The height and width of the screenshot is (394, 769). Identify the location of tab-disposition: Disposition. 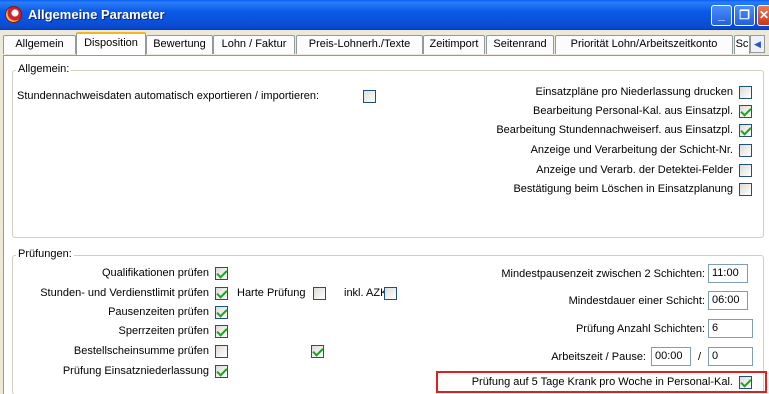
(111, 43).